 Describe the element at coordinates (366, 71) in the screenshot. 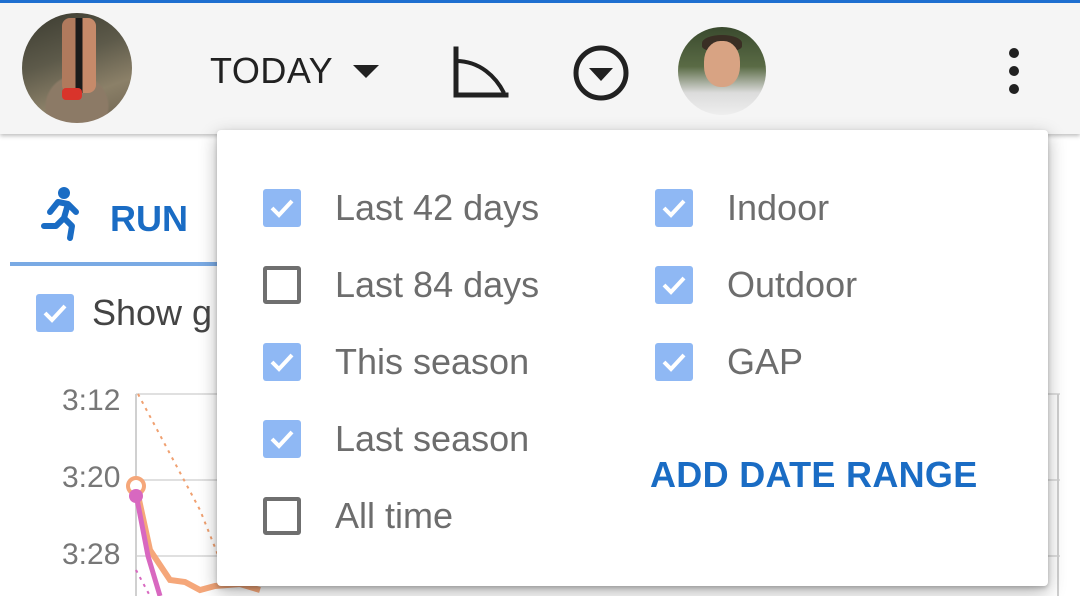

I see `caret-down-icon` at that location.